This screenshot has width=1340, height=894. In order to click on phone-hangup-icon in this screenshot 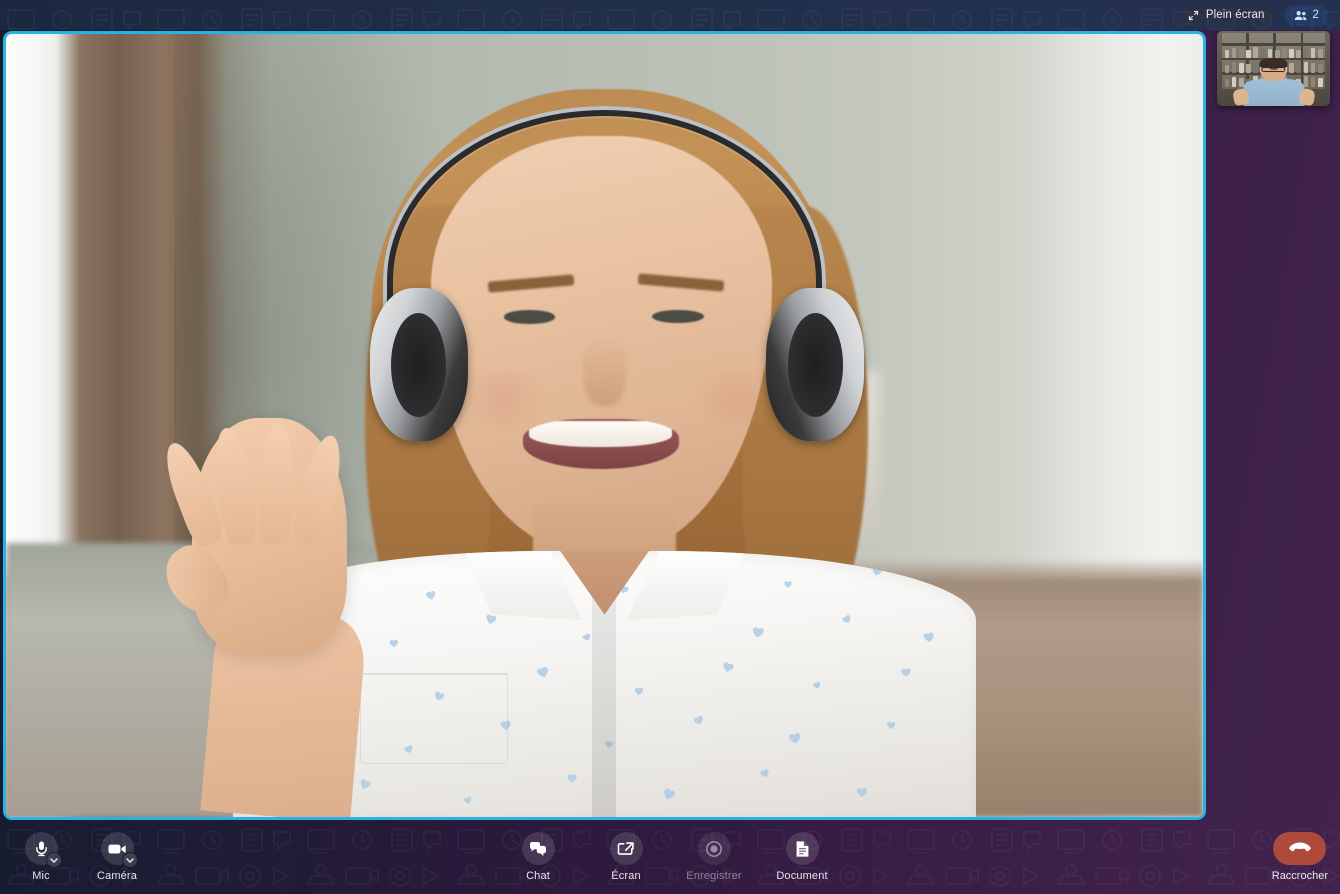, I will do `click(1300, 849)`.